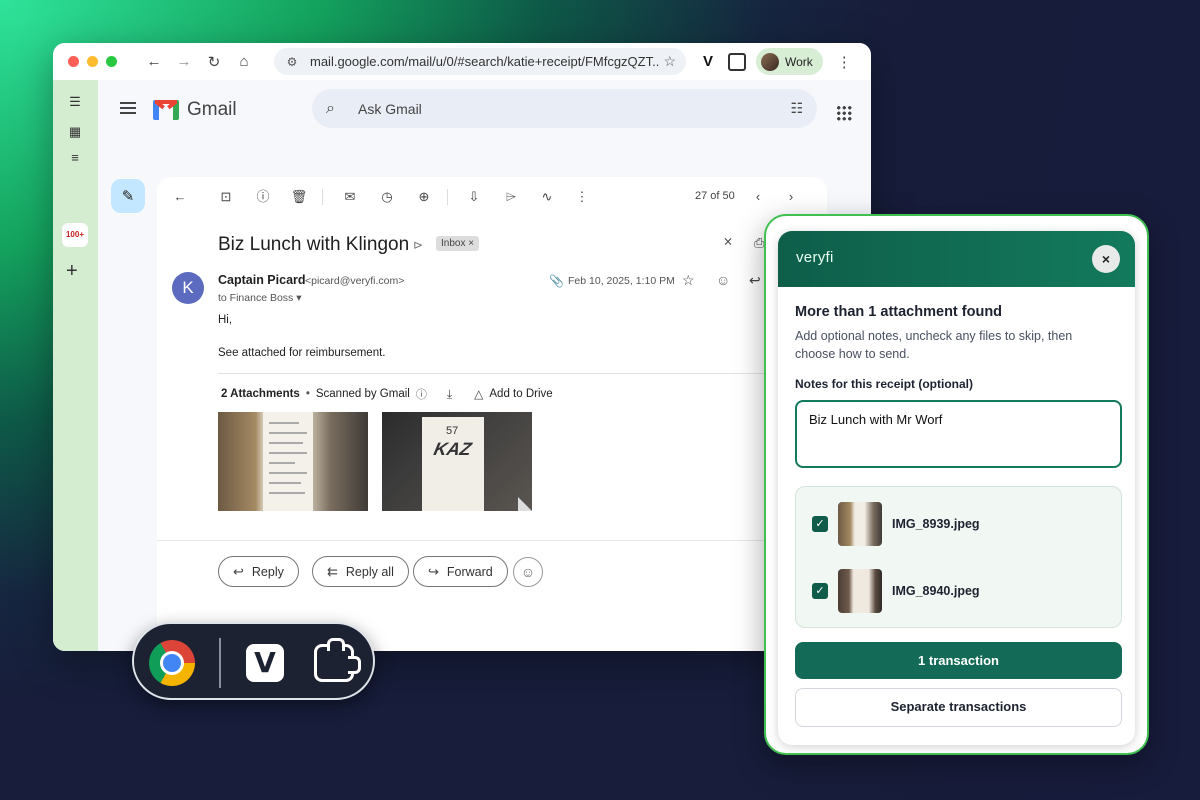 This screenshot has width=1200, height=800. I want to click on gmail-logo: Gmail, so click(195, 110).